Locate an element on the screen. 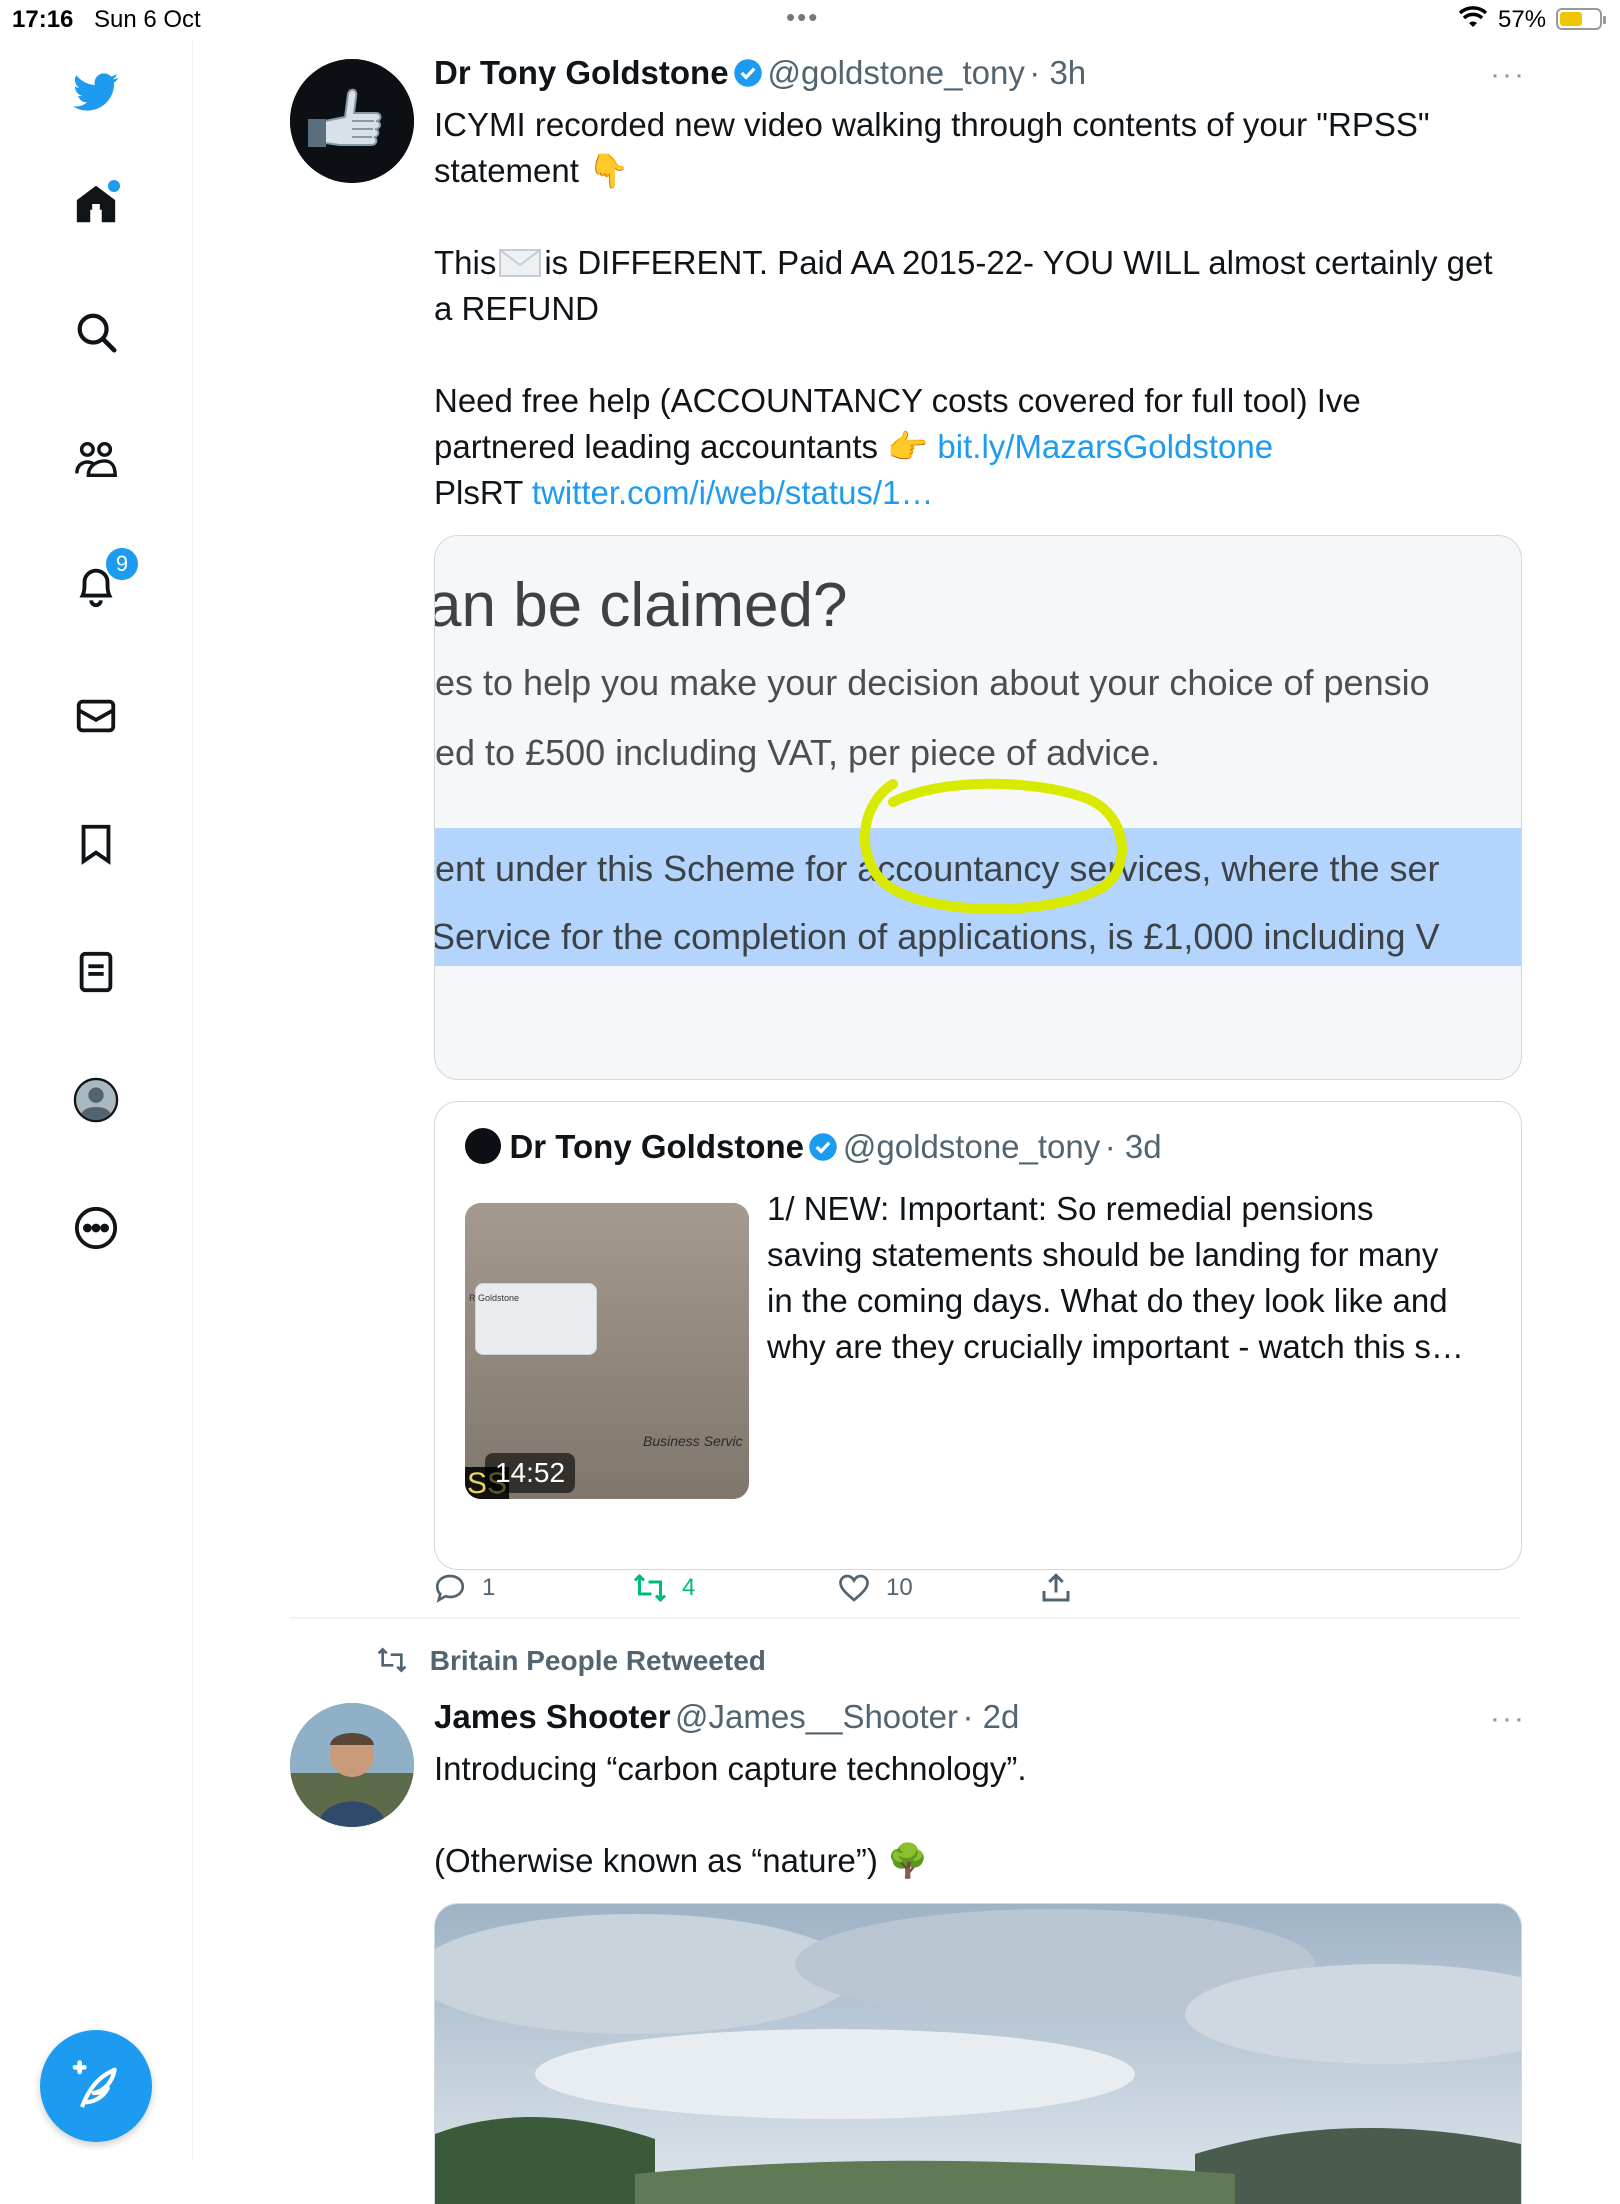 Image resolution: width=1620 pixels, height=2204 pixels. thumbs-up-skeleton-icon is located at coordinates (352, 121).